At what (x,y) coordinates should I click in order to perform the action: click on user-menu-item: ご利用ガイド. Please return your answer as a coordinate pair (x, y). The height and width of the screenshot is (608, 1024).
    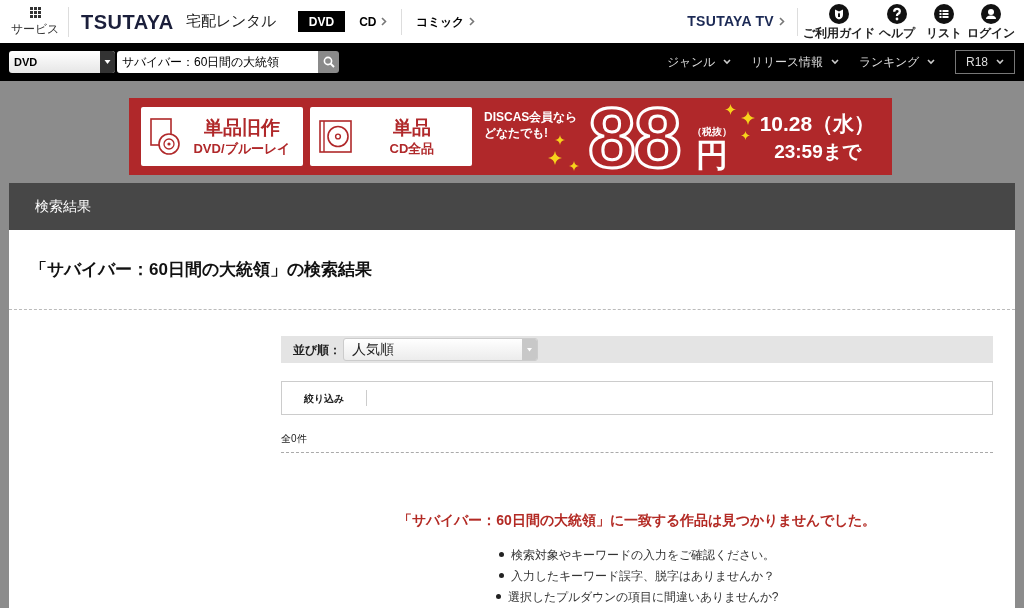
    Looking at the image, I should click on (839, 21).